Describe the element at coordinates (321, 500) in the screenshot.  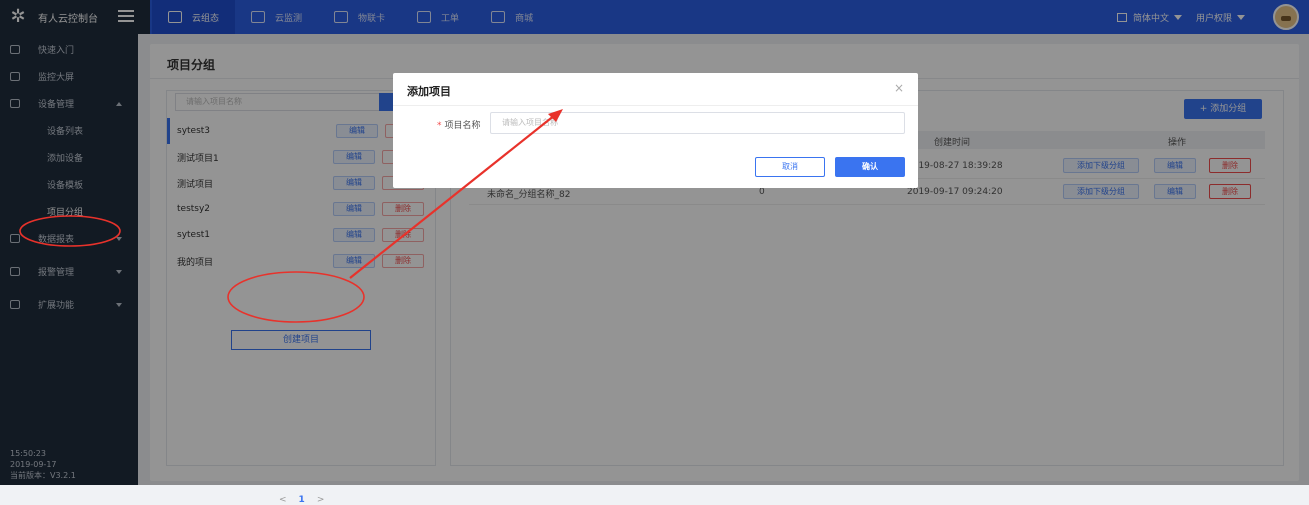
I see `next-page-button: >` at that location.